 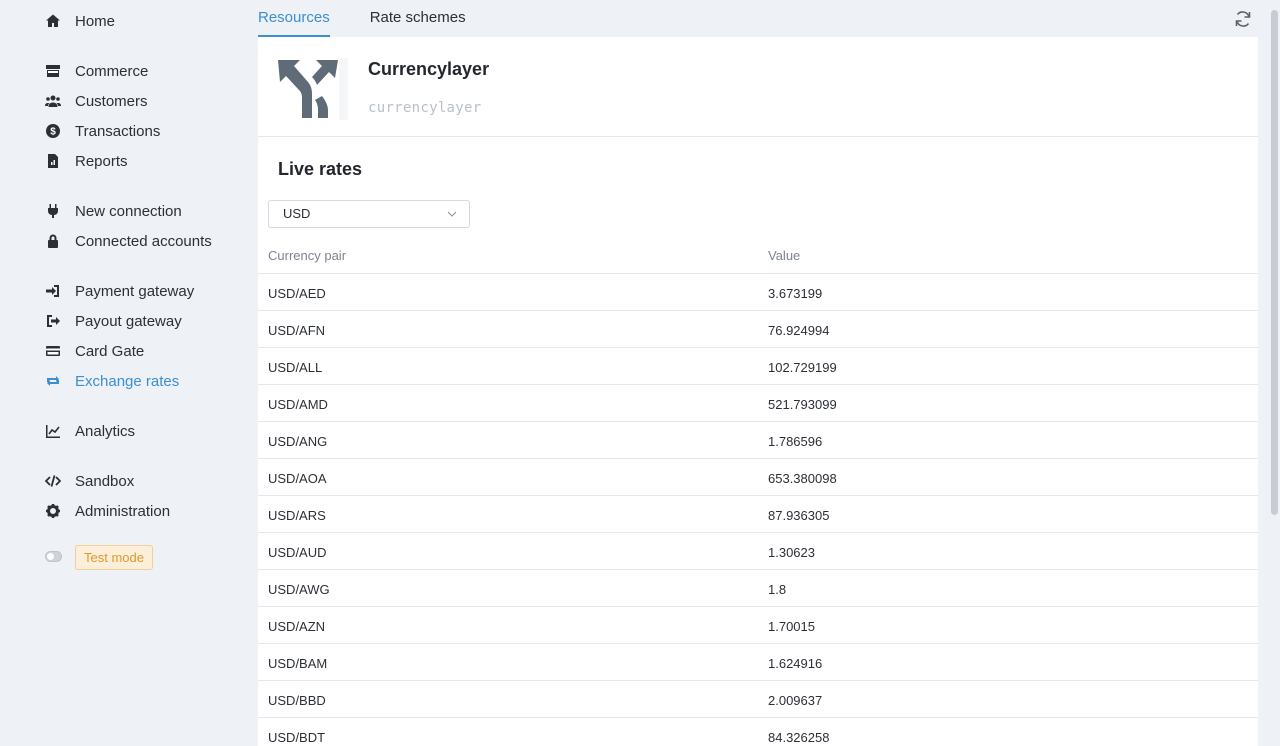 What do you see at coordinates (297, 515) in the screenshot?
I see `currency-pair-cell: USD/ARS` at bounding box center [297, 515].